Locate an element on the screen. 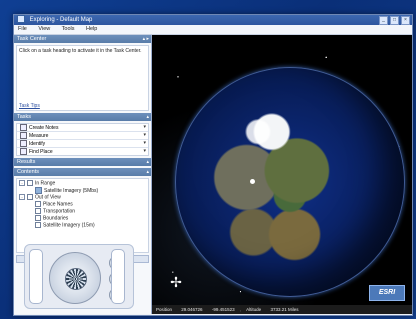 Image resolution: width=416 pixels, height=319 pixels. maximize-button: □ is located at coordinates (394, 20).